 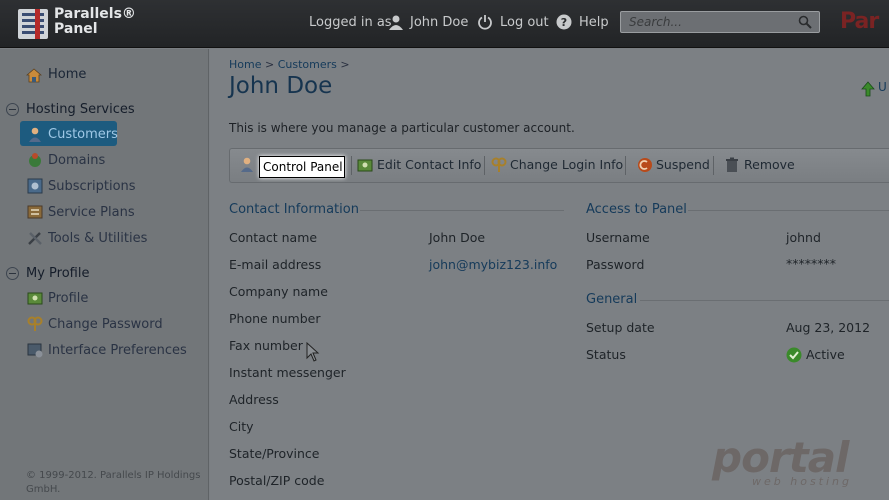 What do you see at coordinates (12, 109) in the screenshot?
I see `collapse-hosting-icon` at bounding box center [12, 109].